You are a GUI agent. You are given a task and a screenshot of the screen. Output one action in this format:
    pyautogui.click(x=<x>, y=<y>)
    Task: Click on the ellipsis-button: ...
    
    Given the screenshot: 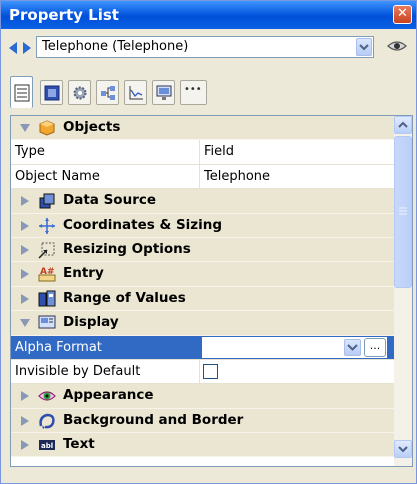 What is the action you would take?
    pyautogui.click(x=375, y=347)
    